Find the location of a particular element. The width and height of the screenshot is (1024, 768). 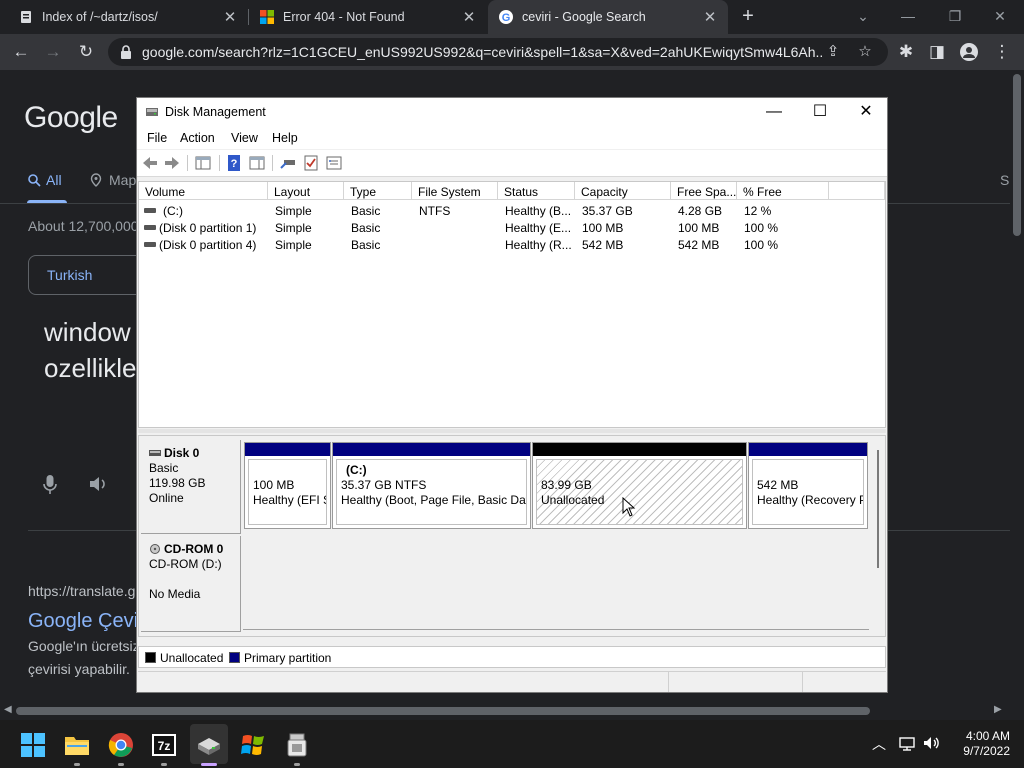

browser-menu-icon: ⋮ is located at coordinates (1002, 52).